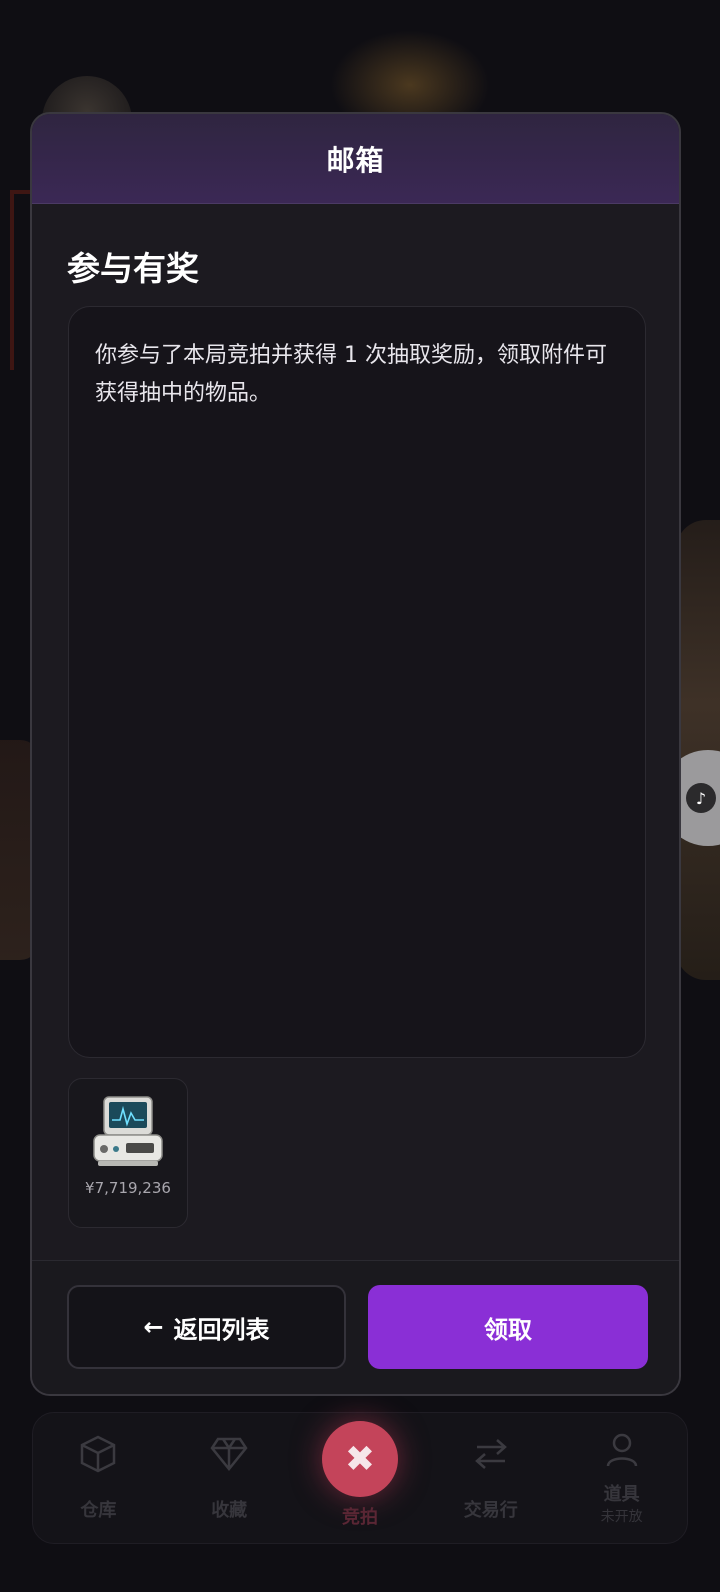 The height and width of the screenshot is (1592, 720). What do you see at coordinates (621, 1494) in the screenshot?
I see `nav-label-props: 道具` at bounding box center [621, 1494].